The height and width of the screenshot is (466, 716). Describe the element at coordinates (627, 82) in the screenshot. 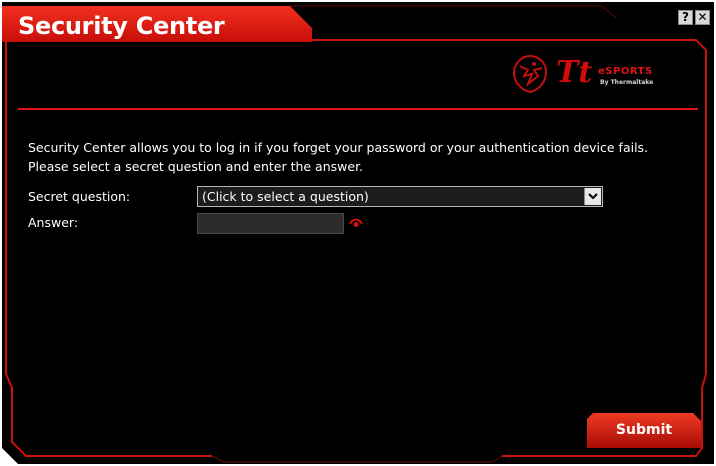

I see `logo-byline: By Thermaltake` at that location.